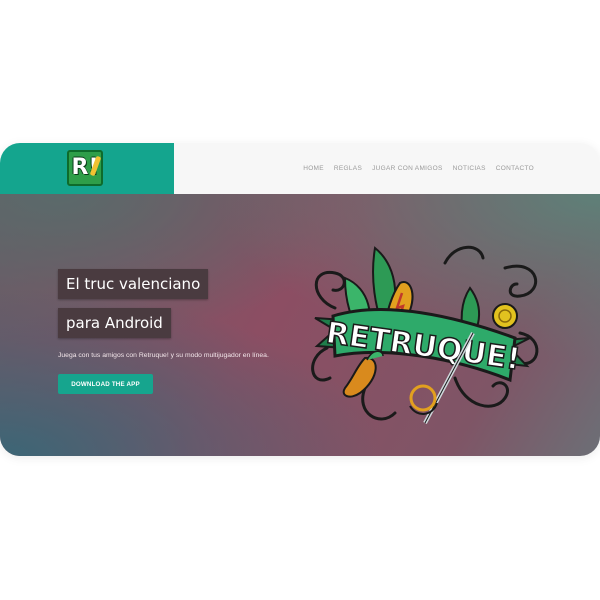  I want to click on retruque-logo-illustration: RETRUQUE!, so click(425, 334).